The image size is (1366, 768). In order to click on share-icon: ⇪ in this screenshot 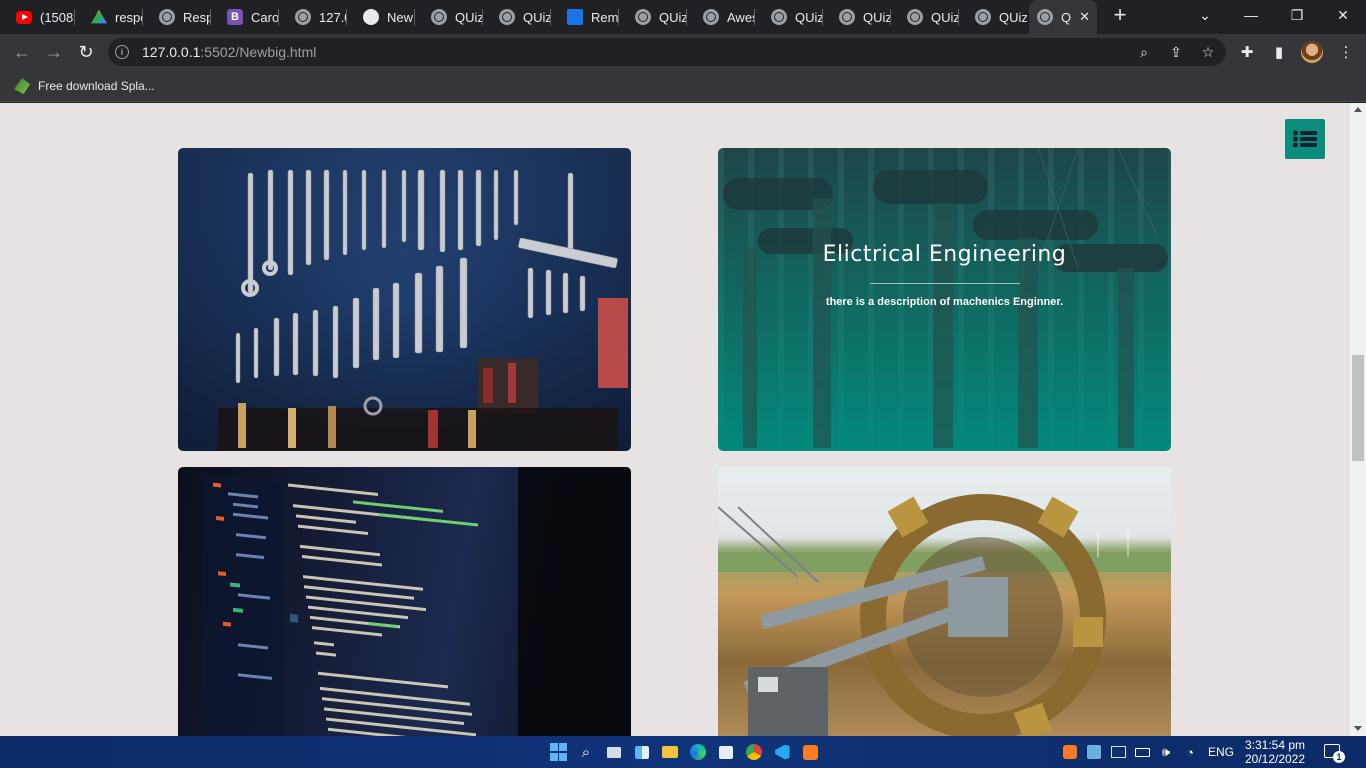, I will do `click(1176, 52)`.